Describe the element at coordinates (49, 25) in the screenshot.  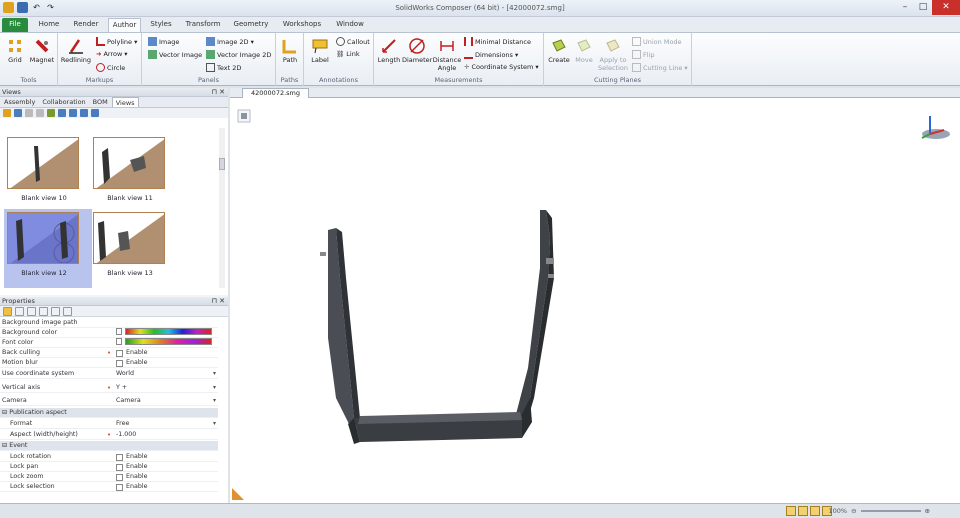
I see `tab-home: Home` at that location.